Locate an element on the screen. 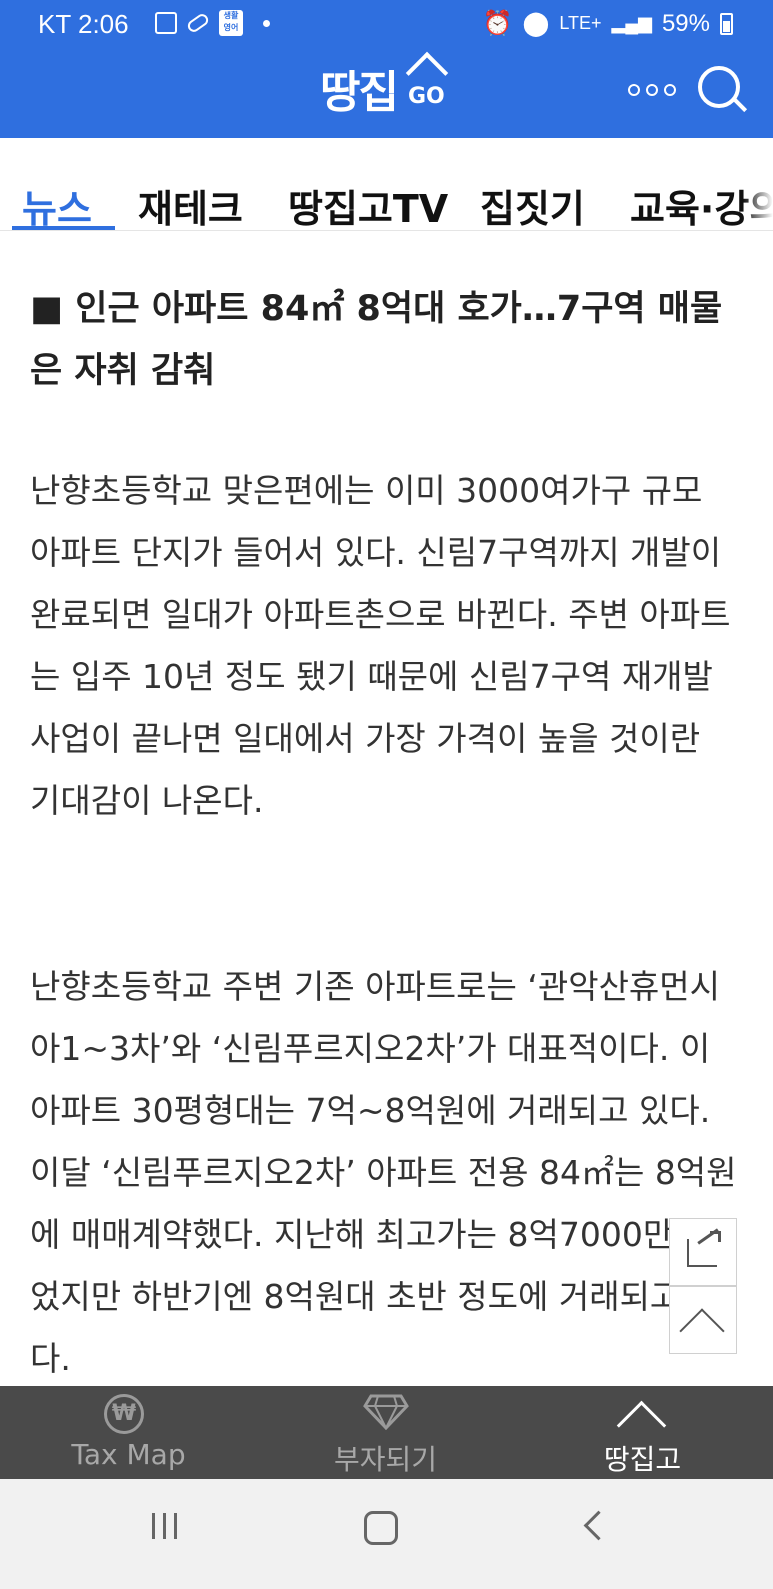  pill-icon is located at coordinates (198, 23).